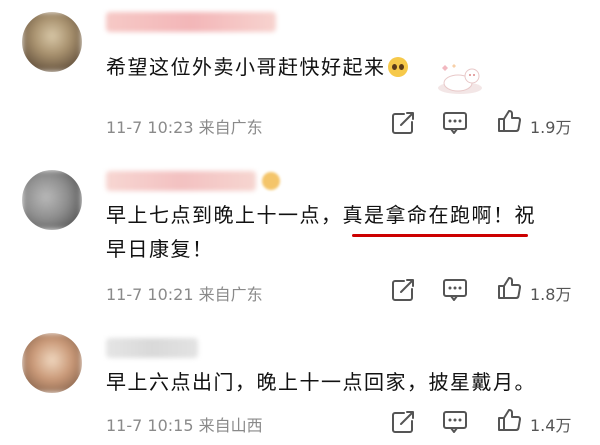  Describe the element at coordinates (397, 67) in the screenshot. I see `pleading-face-icon` at that location.